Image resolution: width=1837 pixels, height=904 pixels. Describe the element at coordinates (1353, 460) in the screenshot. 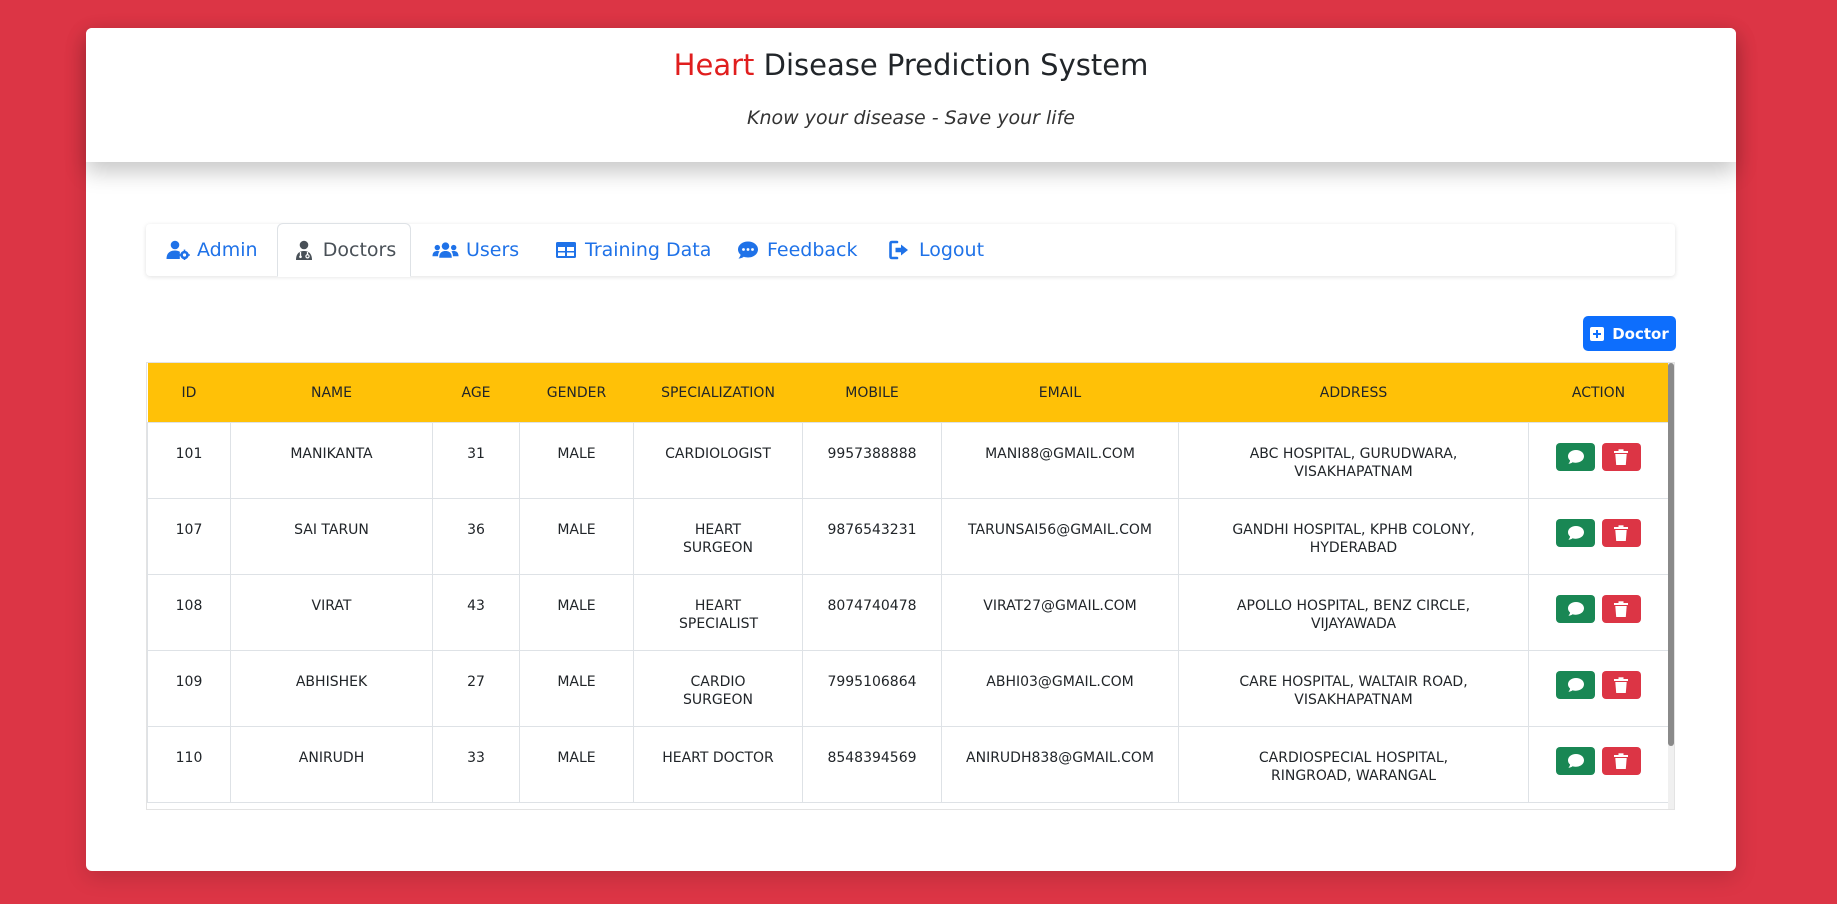

I see `cell-address: ABC HOSPITAL, GURUDWARA, VISAKHAPATNAM` at that location.